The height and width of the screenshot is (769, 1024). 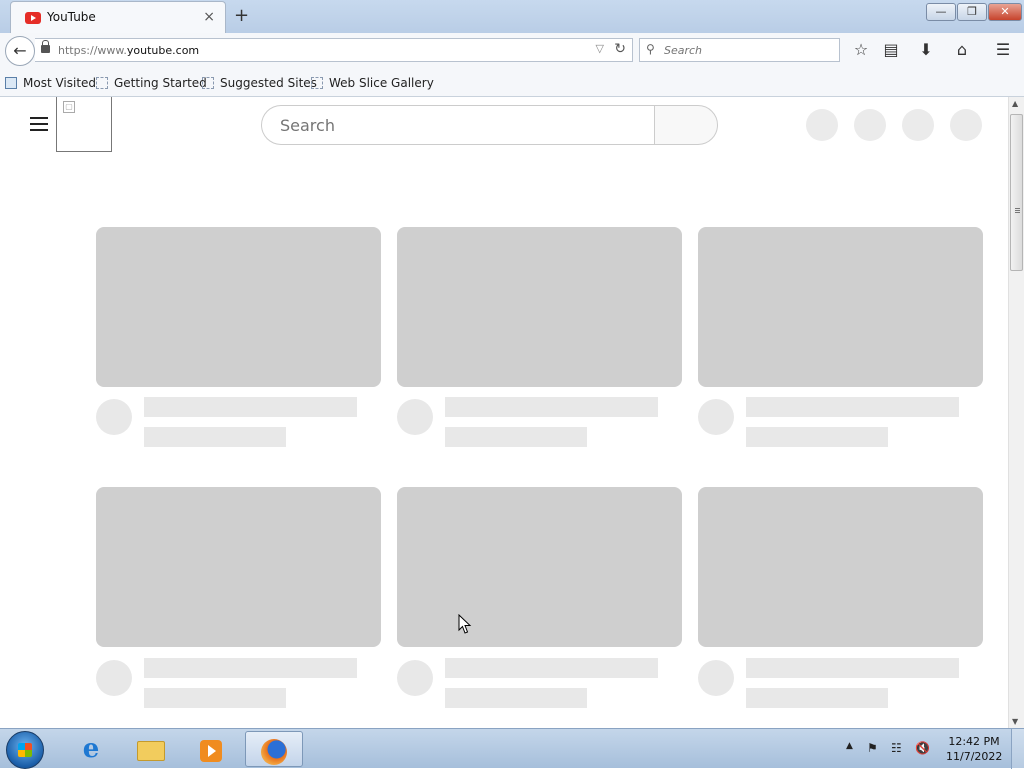 I want to click on system-clock: 12:42 PM 11/7/2022, so click(x=974, y=749).